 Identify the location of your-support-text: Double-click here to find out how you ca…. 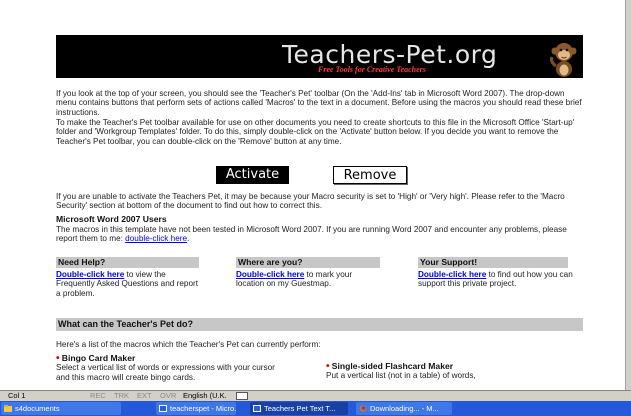
(495, 279).